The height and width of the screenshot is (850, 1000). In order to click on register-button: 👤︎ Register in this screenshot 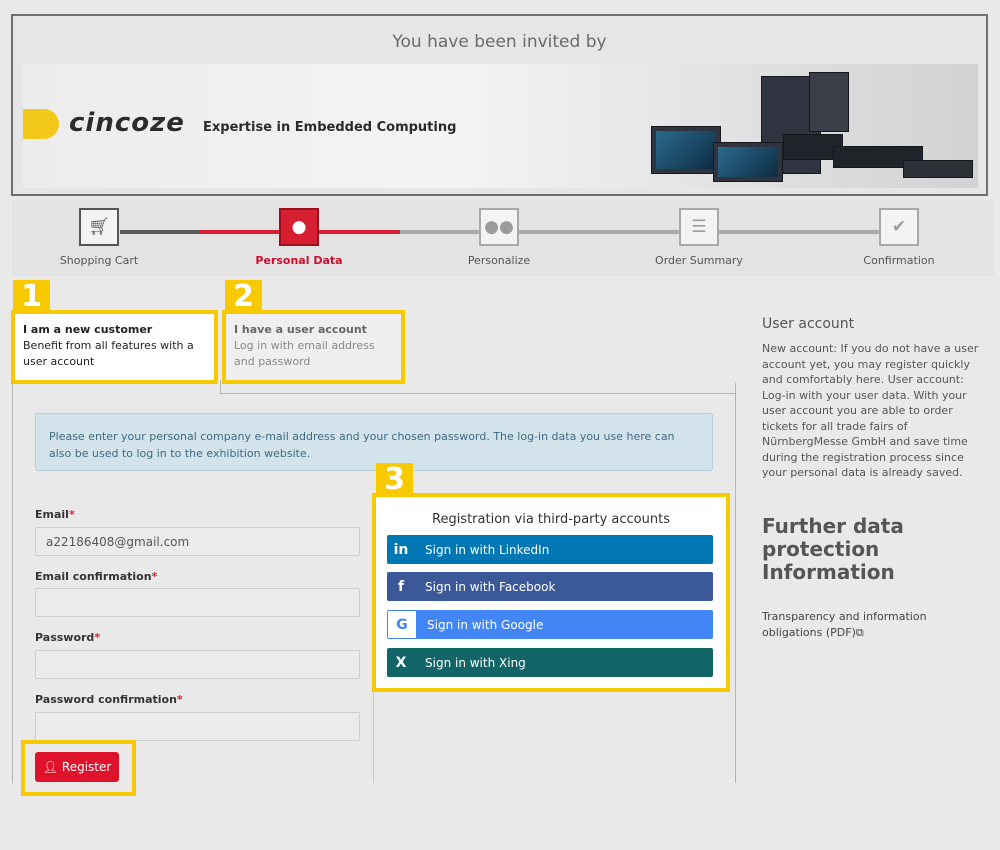, I will do `click(77, 767)`.